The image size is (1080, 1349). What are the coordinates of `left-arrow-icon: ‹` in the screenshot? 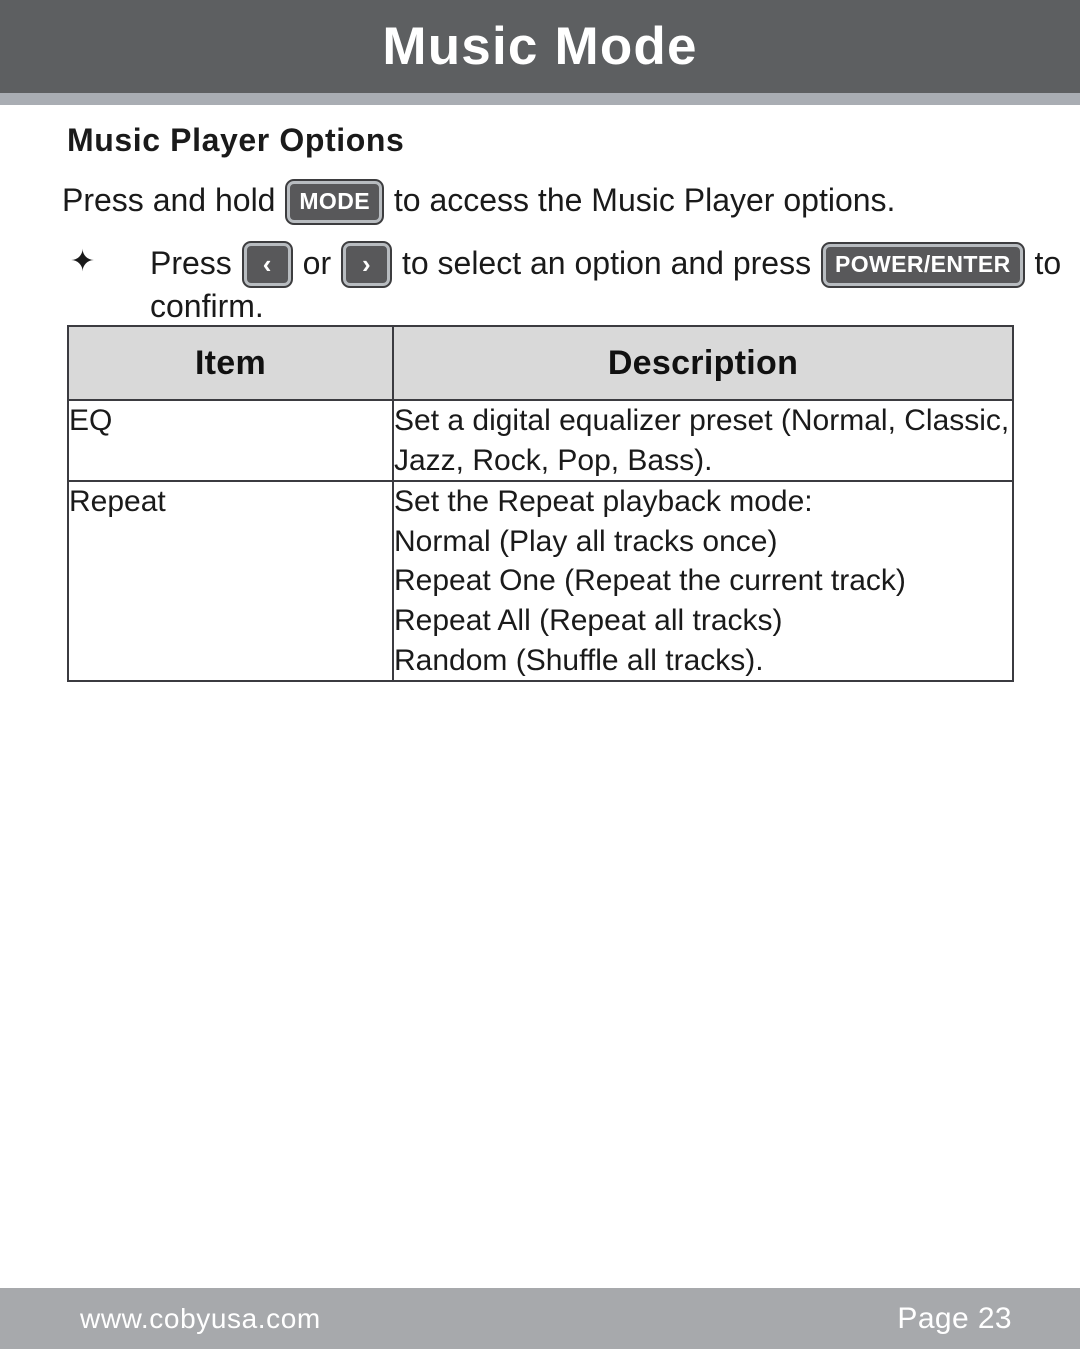 It's located at (267, 264).